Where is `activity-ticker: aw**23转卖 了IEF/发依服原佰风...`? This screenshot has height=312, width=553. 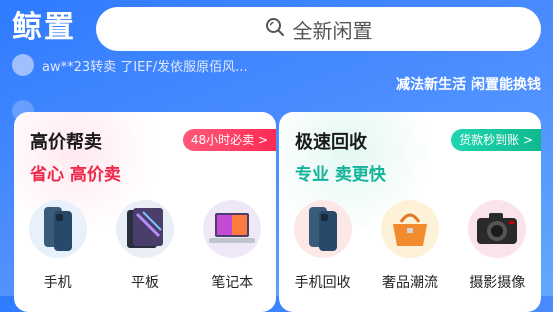 activity-ticker: aw**23转卖 了IEF/发依服原佰风... is located at coordinates (177, 65).